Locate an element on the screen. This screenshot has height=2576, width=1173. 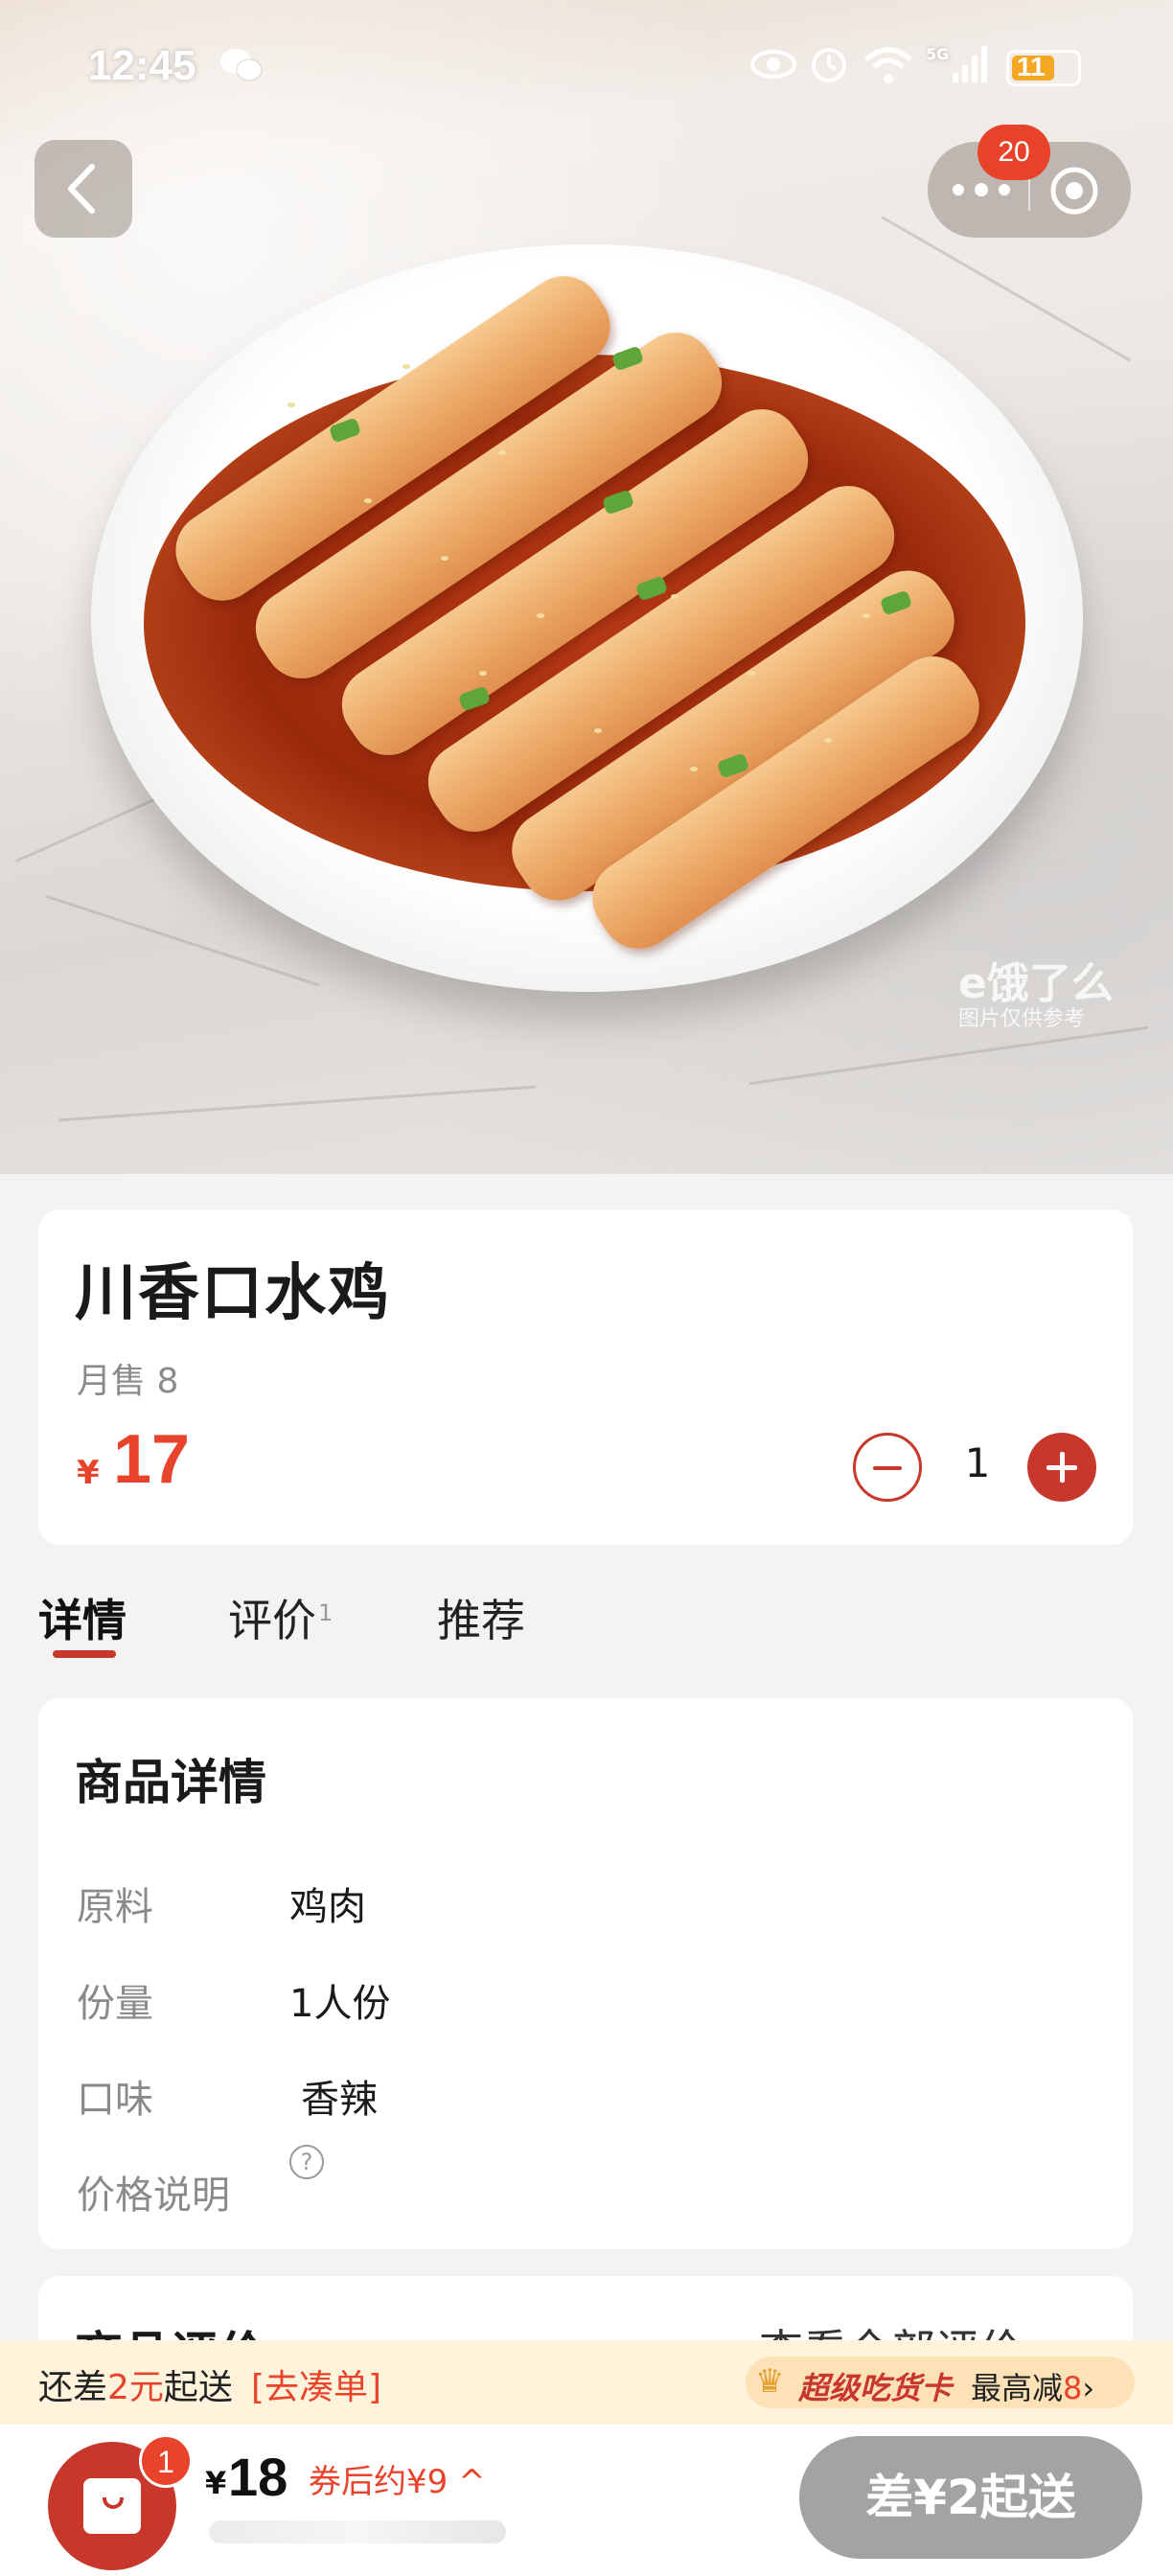
tab-details: 详情 is located at coordinates (82, 1617).